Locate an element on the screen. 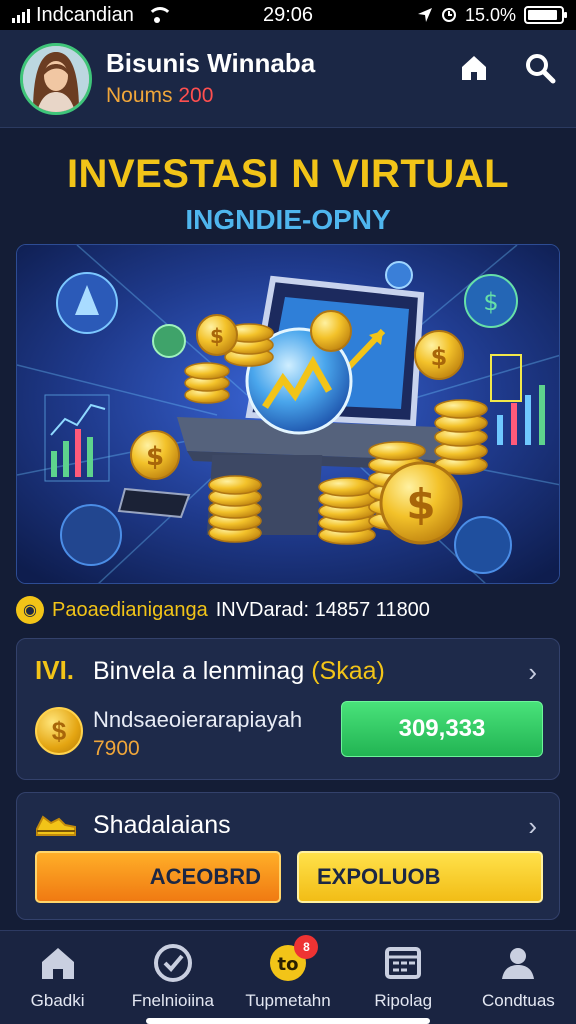  ticker-label: Paoaedianiganga is located at coordinates (130, 609).